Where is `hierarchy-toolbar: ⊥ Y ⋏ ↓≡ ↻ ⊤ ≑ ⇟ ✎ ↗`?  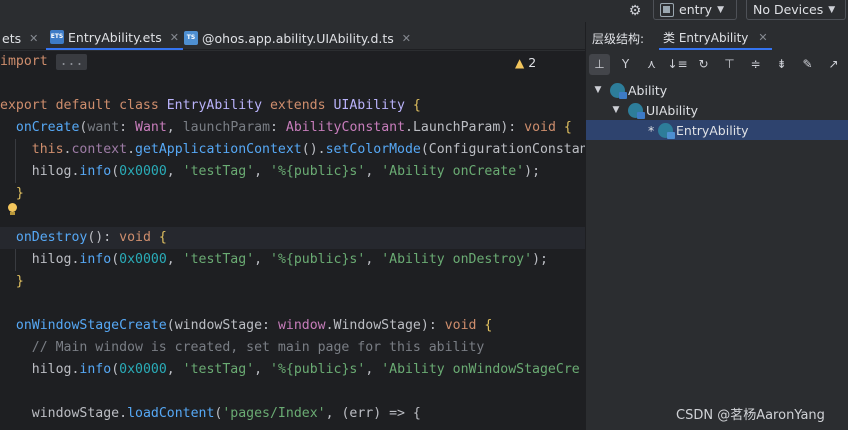 hierarchy-toolbar: ⊥ Y ⋏ ↓≡ ↻ ⊤ ≑ ⇟ ✎ ↗ is located at coordinates (717, 64).